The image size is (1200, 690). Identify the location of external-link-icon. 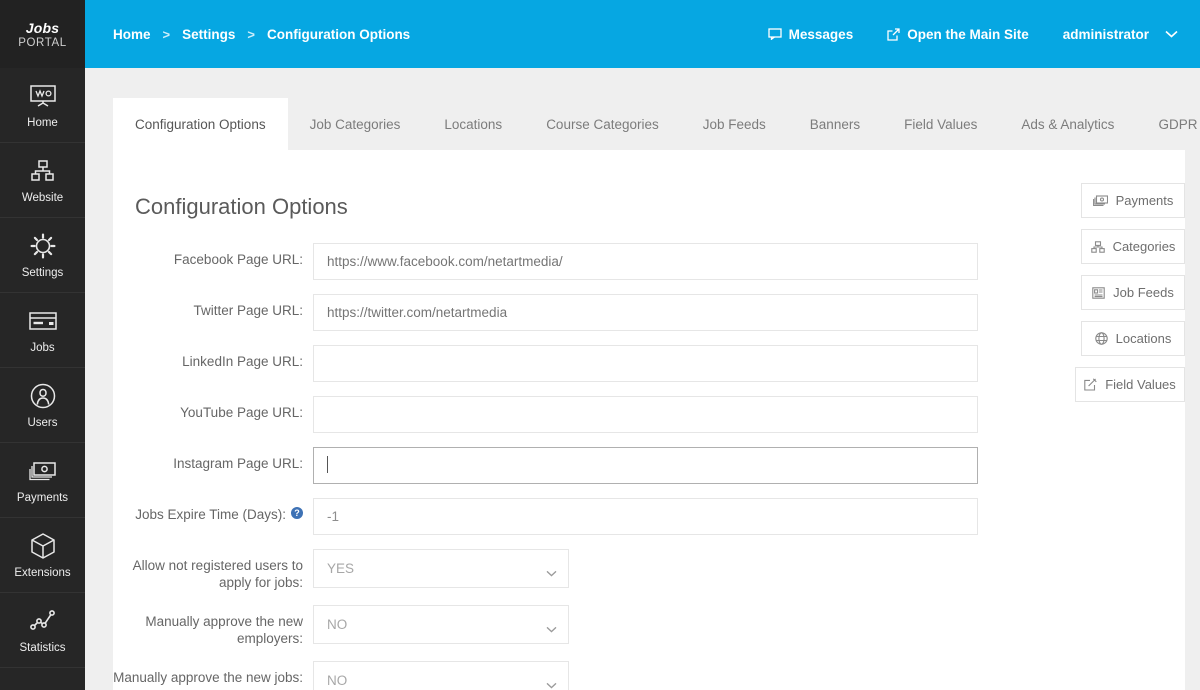
(893, 34).